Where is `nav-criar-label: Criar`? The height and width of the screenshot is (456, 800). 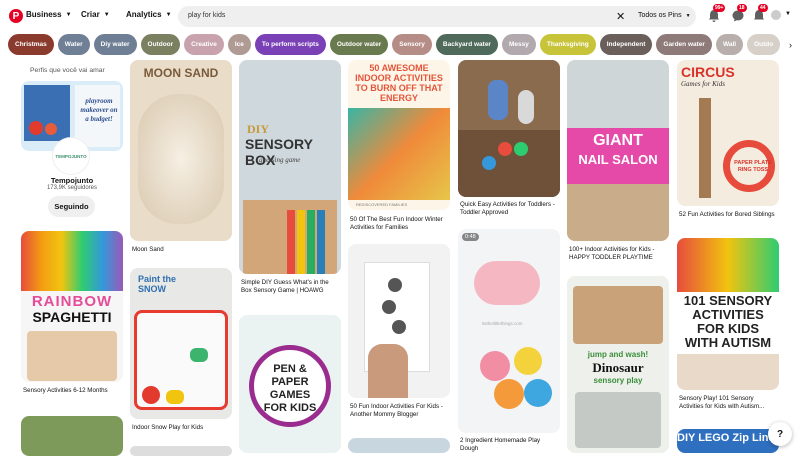 nav-criar-label: Criar is located at coordinates (90, 14).